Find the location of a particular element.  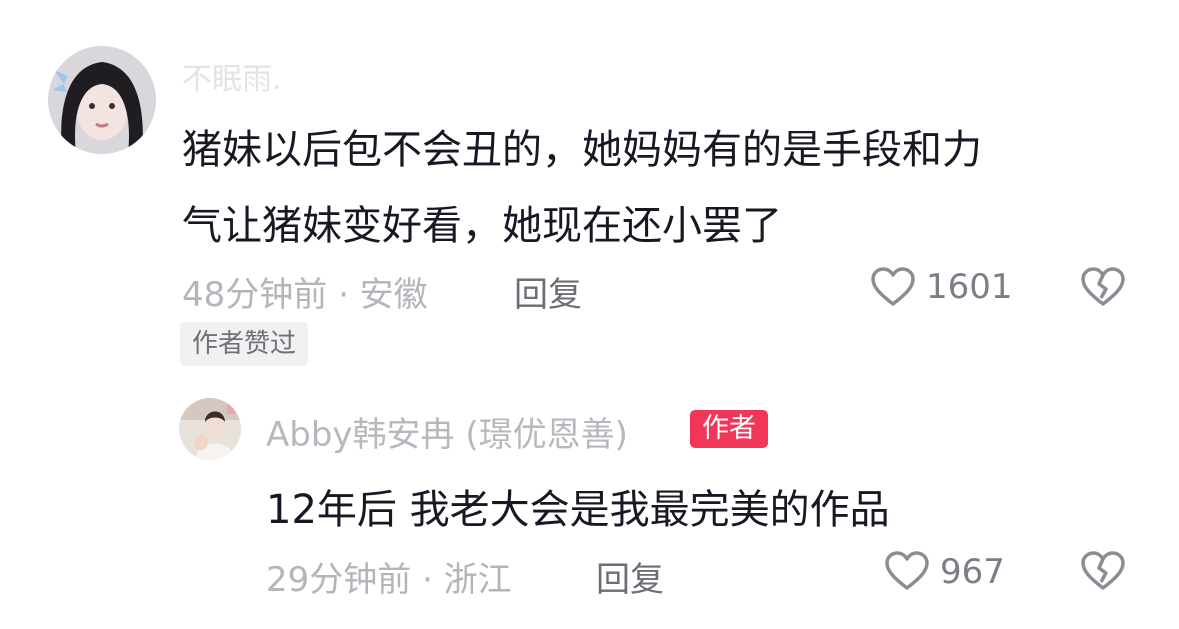

commenter-avatar is located at coordinates (102, 100).